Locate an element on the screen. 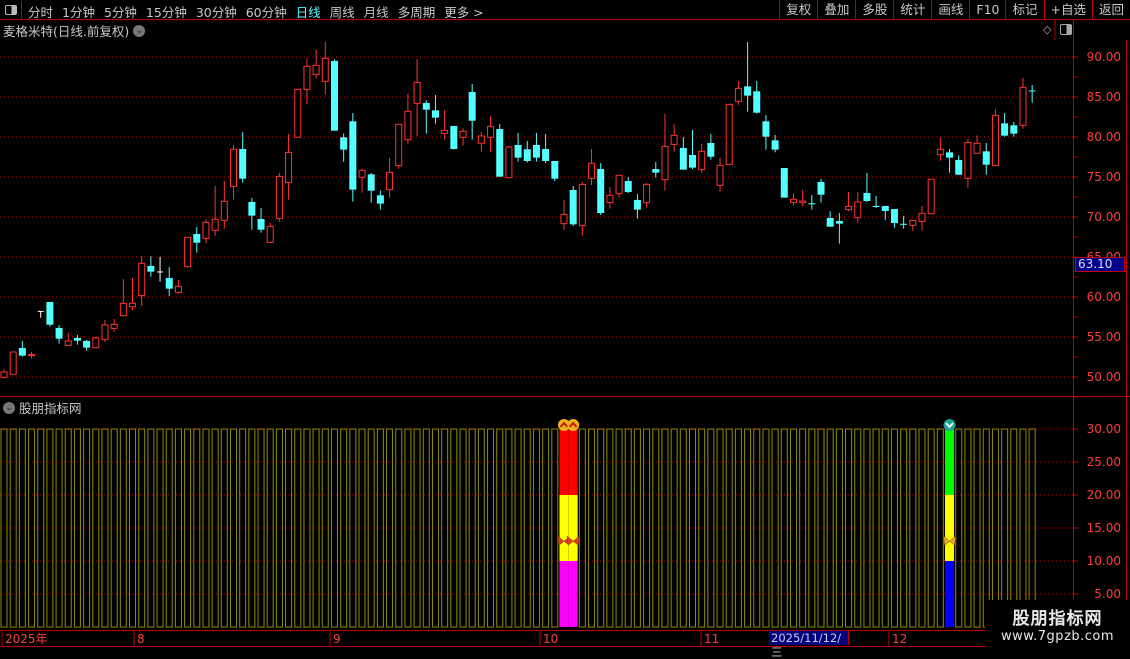  indicator-name: 股朋指标网 is located at coordinates (50, 408).